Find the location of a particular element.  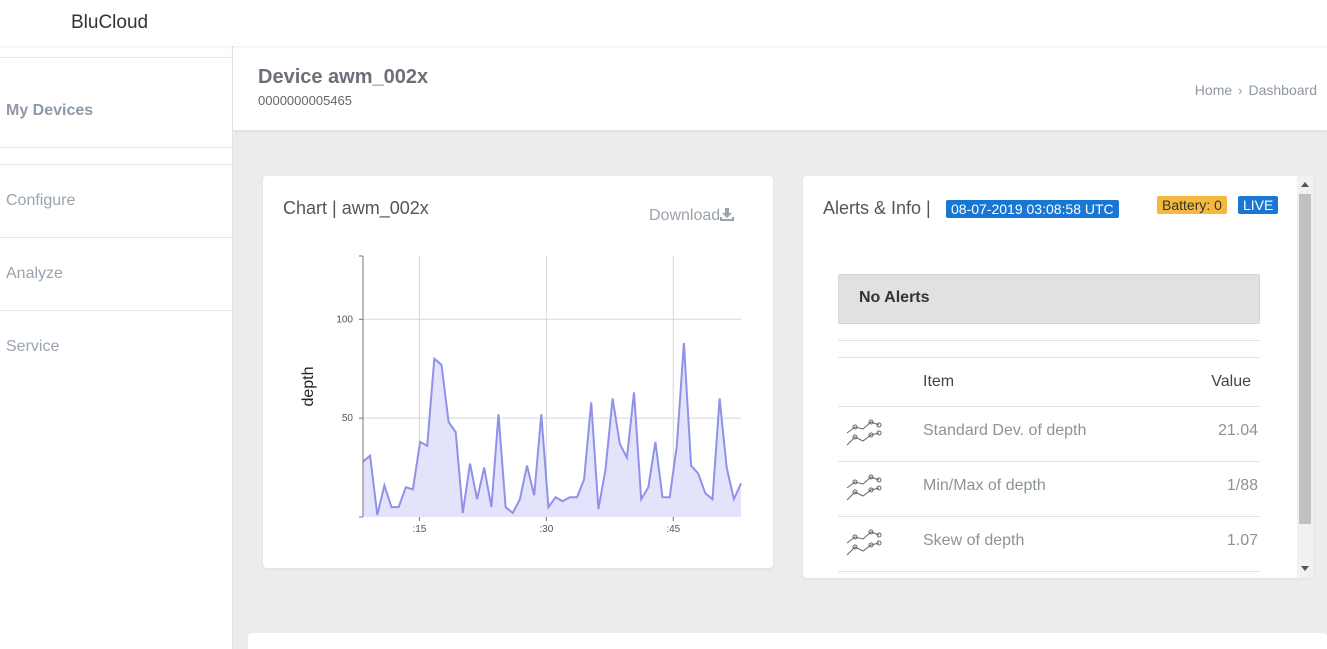

x-tick-label: :45 is located at coordinates (673, 529).